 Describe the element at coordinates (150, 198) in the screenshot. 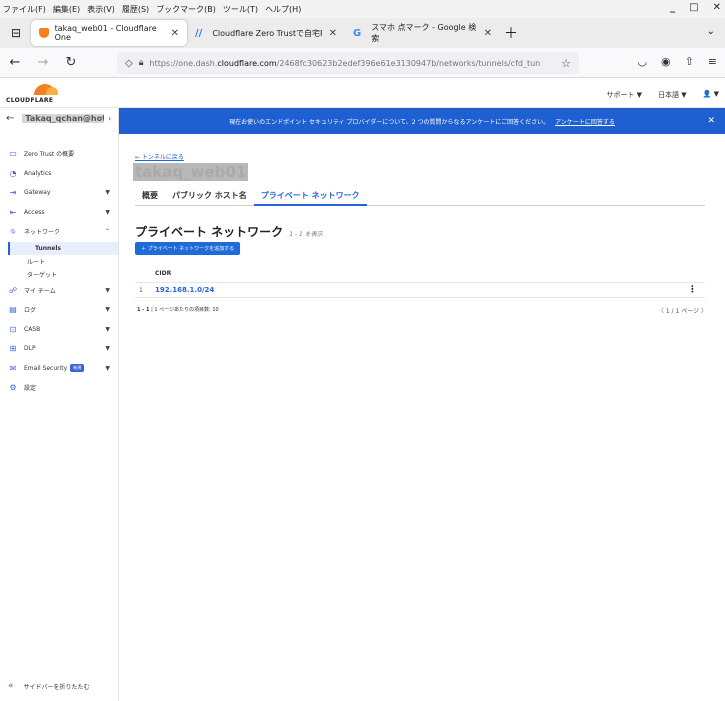

I see `tab-overview: 概要` at that location.